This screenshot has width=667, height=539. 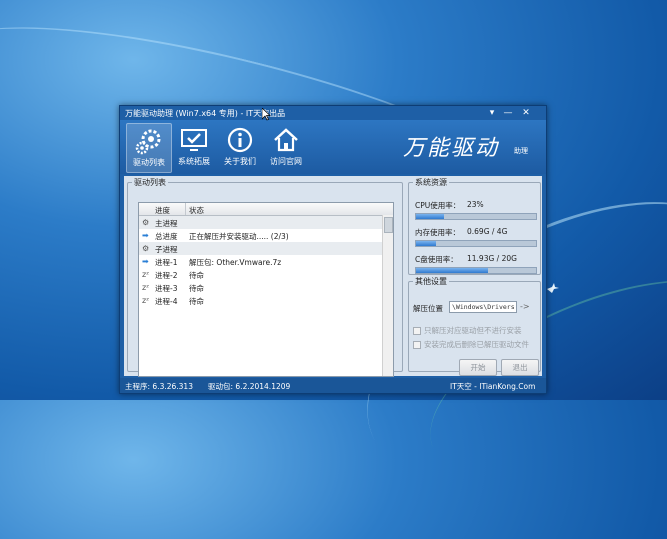 What do you see at coordinates (461, 232) in the screenshot?
I see `memory-usage-text: 内存使用率： 0.69G / 4G` at bounding box center [461, 232].